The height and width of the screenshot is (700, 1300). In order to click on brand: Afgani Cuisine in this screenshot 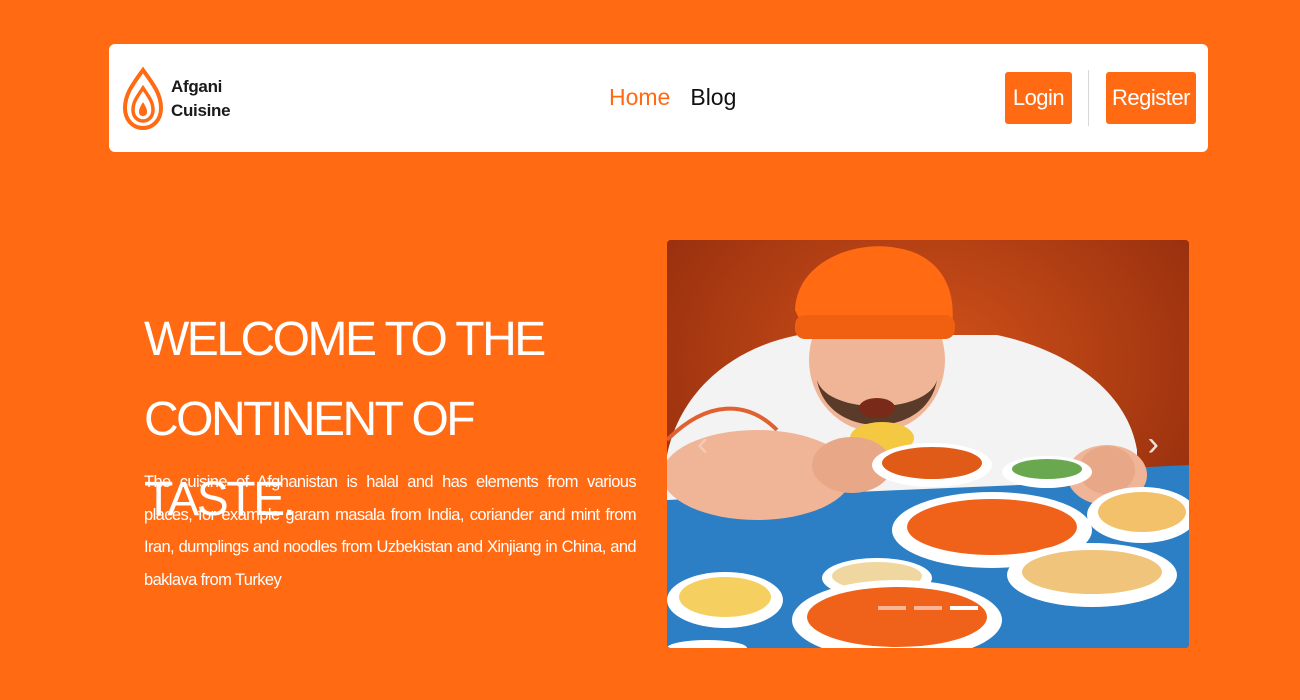, I will do `click(177, 99)`.